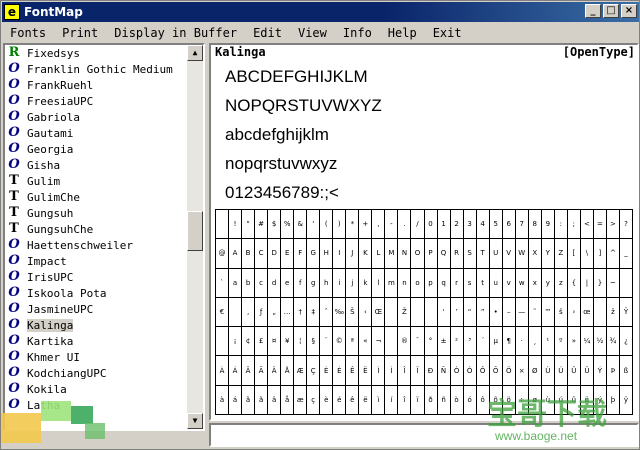 The width and height of the screenshot is (640, 450). Describe the element at coordinates (261, 312) in the screenshot. I see `char-cell: ƒ` at that location.